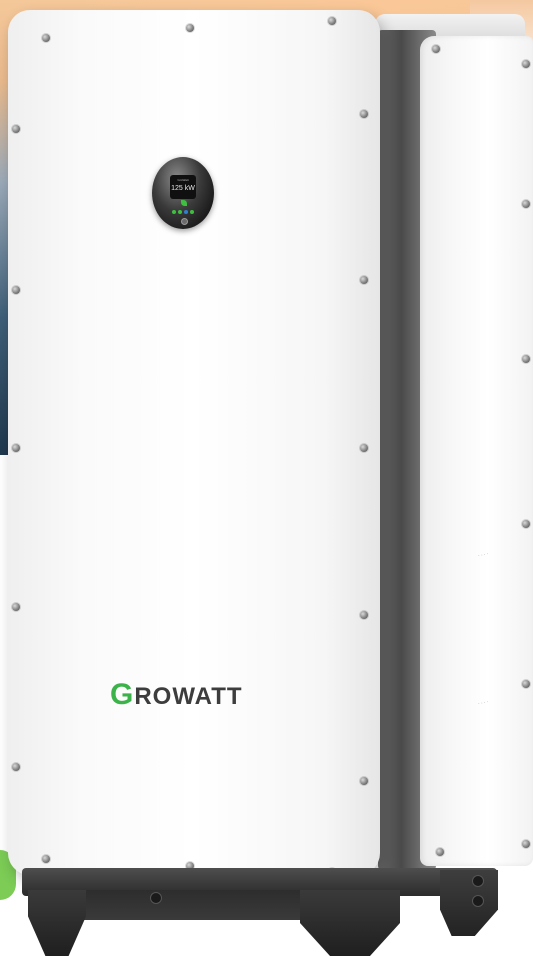 The height and width of the screenshot is (956, 533). Describe the element at coordinates (184, 203) in the screenshot. I see `leaf-icon` at that location.